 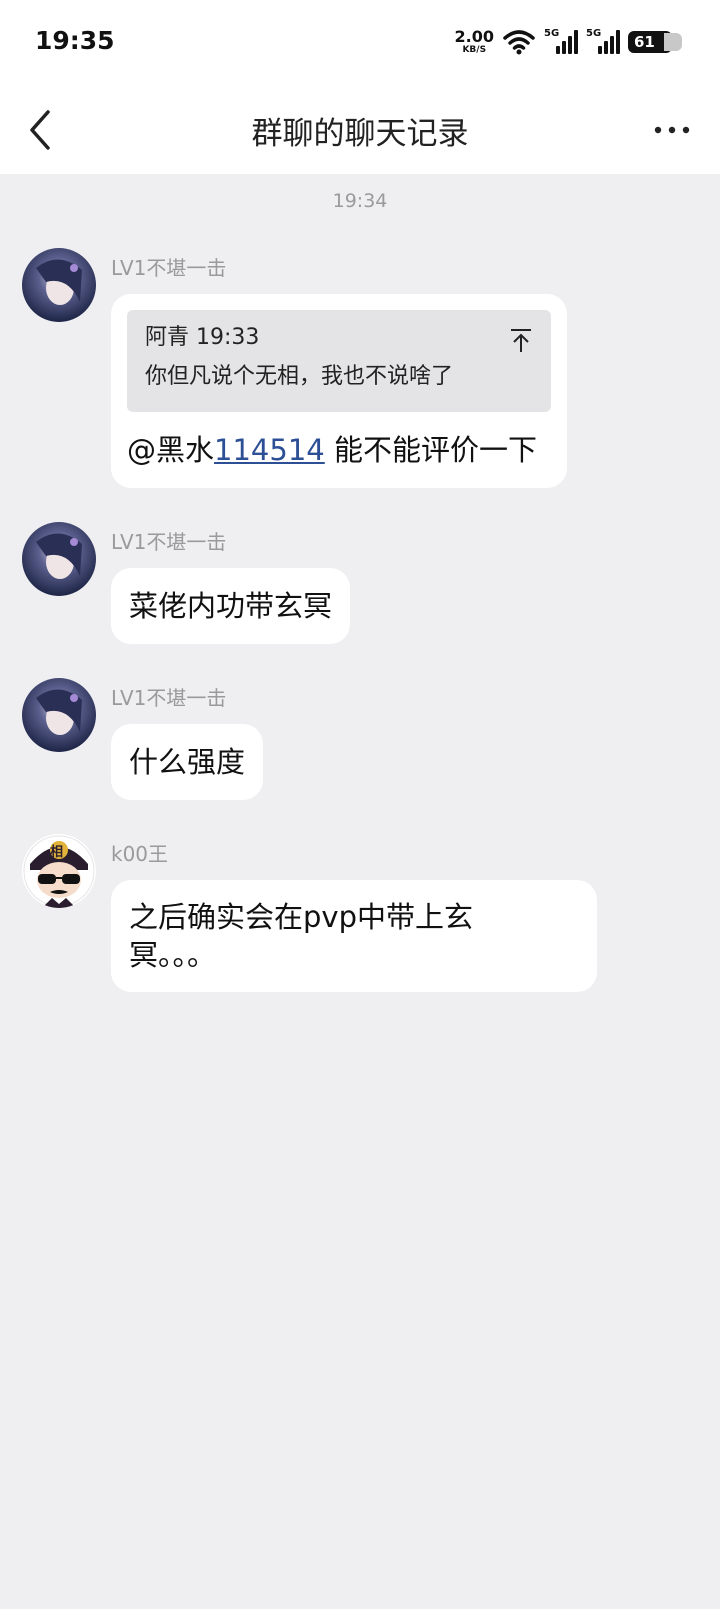 What do you see at coordinates (301, 917) in the screenshot?
I see `message-text-line: 之后确实会在pvp中带上玄` at bounding box center [301, 917].